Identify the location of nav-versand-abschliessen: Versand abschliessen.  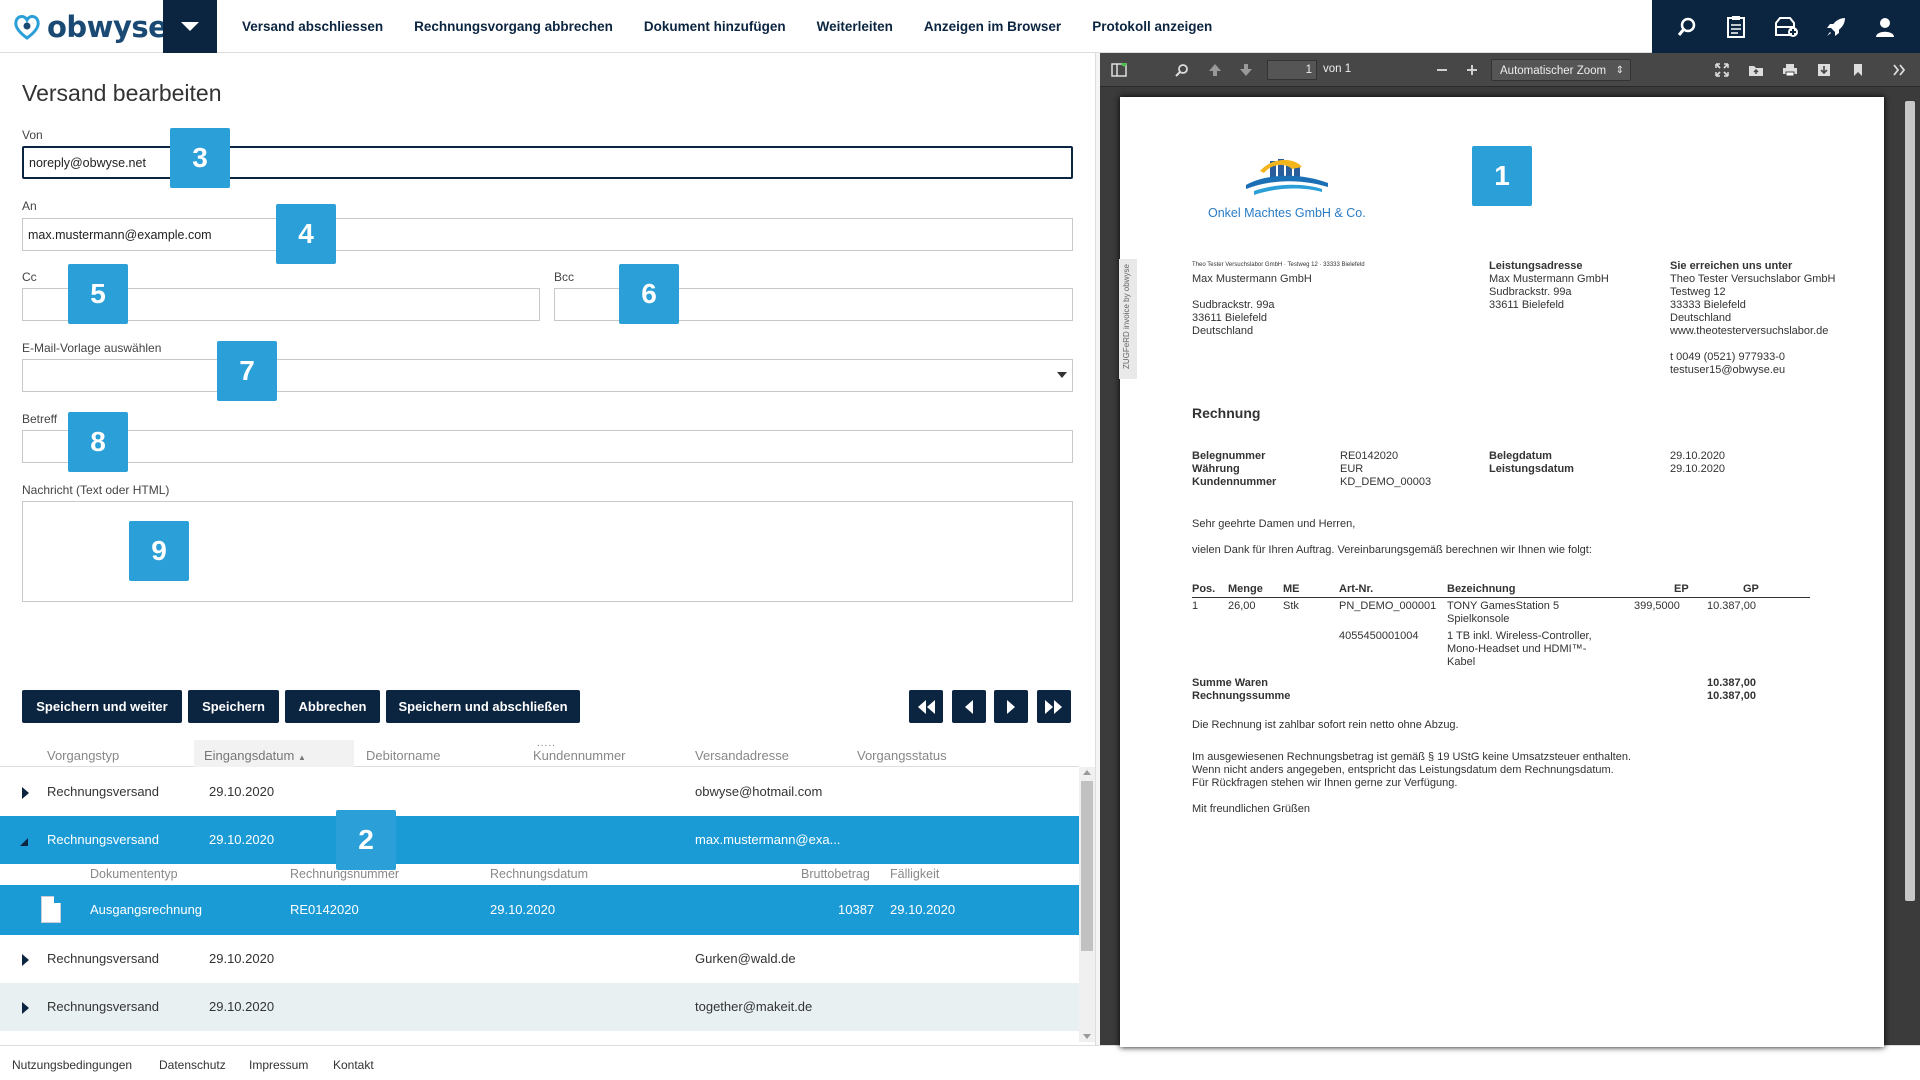
(312, 26).